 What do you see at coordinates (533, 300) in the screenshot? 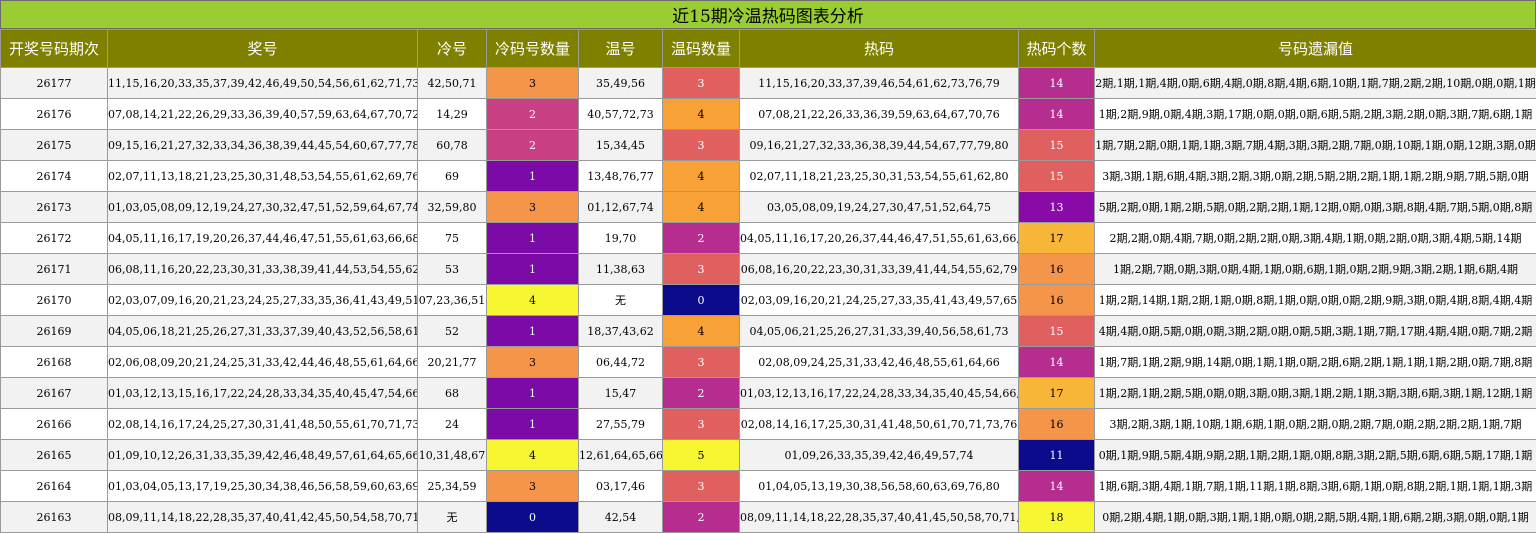
I see `cell-cold-count: 4` at bounding box center [533, 300].